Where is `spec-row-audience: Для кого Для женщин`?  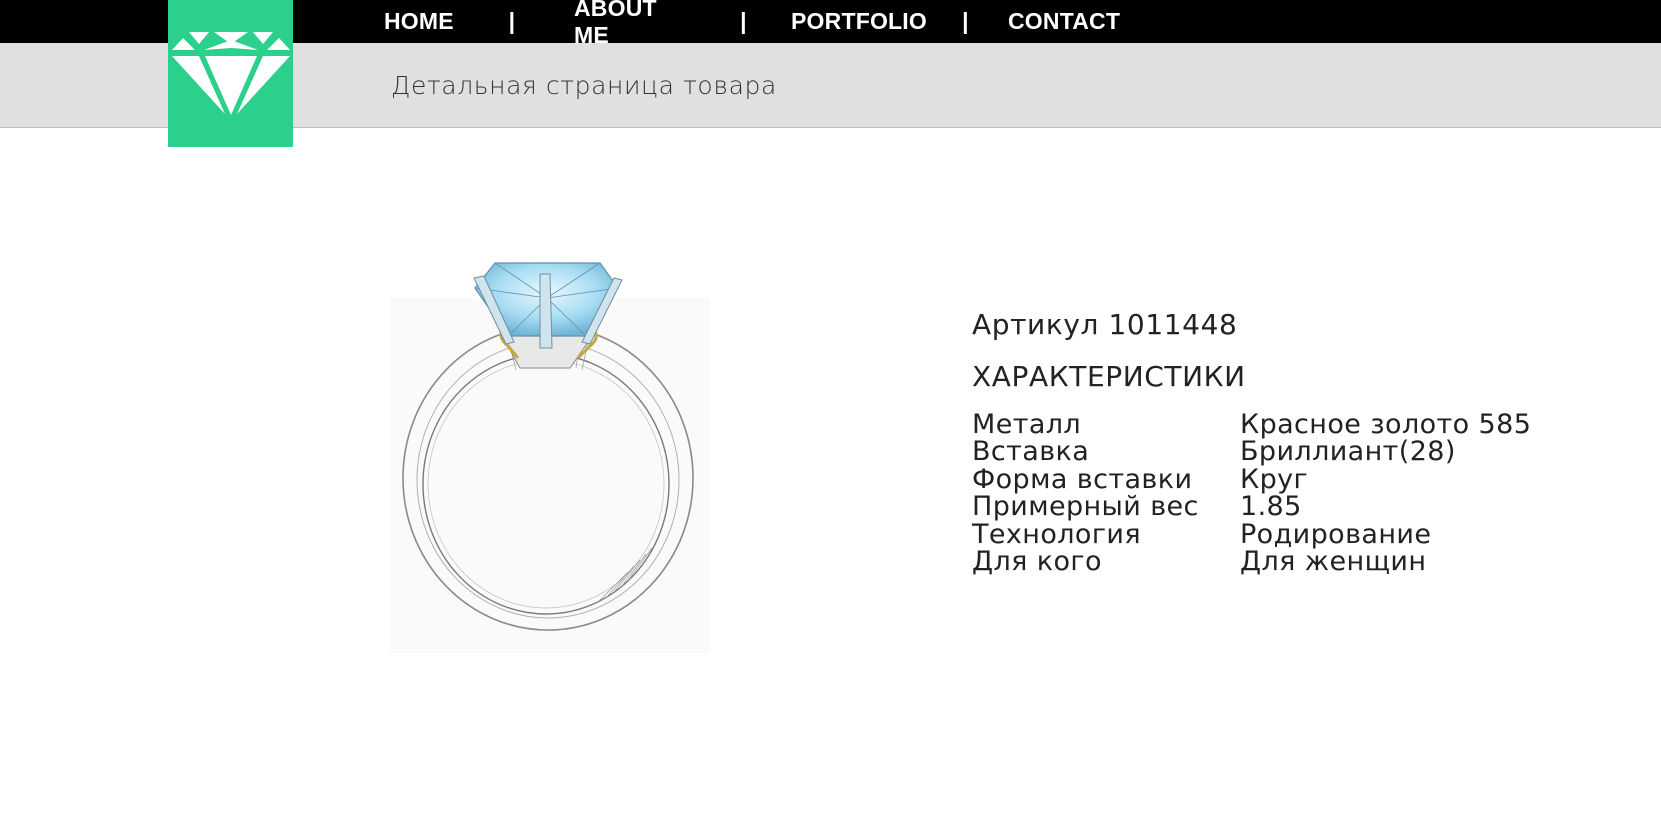 spec-row-audience: Для кого Для женщин is located at coordinates (1251, 561).